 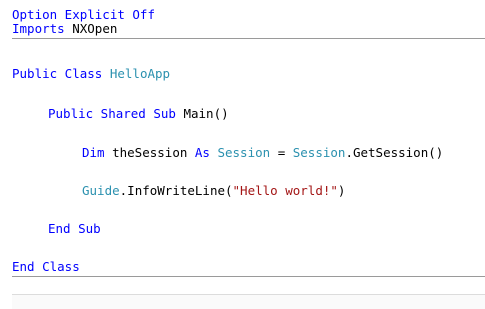 I want to click on code-token-keyword: End Sub, so click(x=74, y=228).